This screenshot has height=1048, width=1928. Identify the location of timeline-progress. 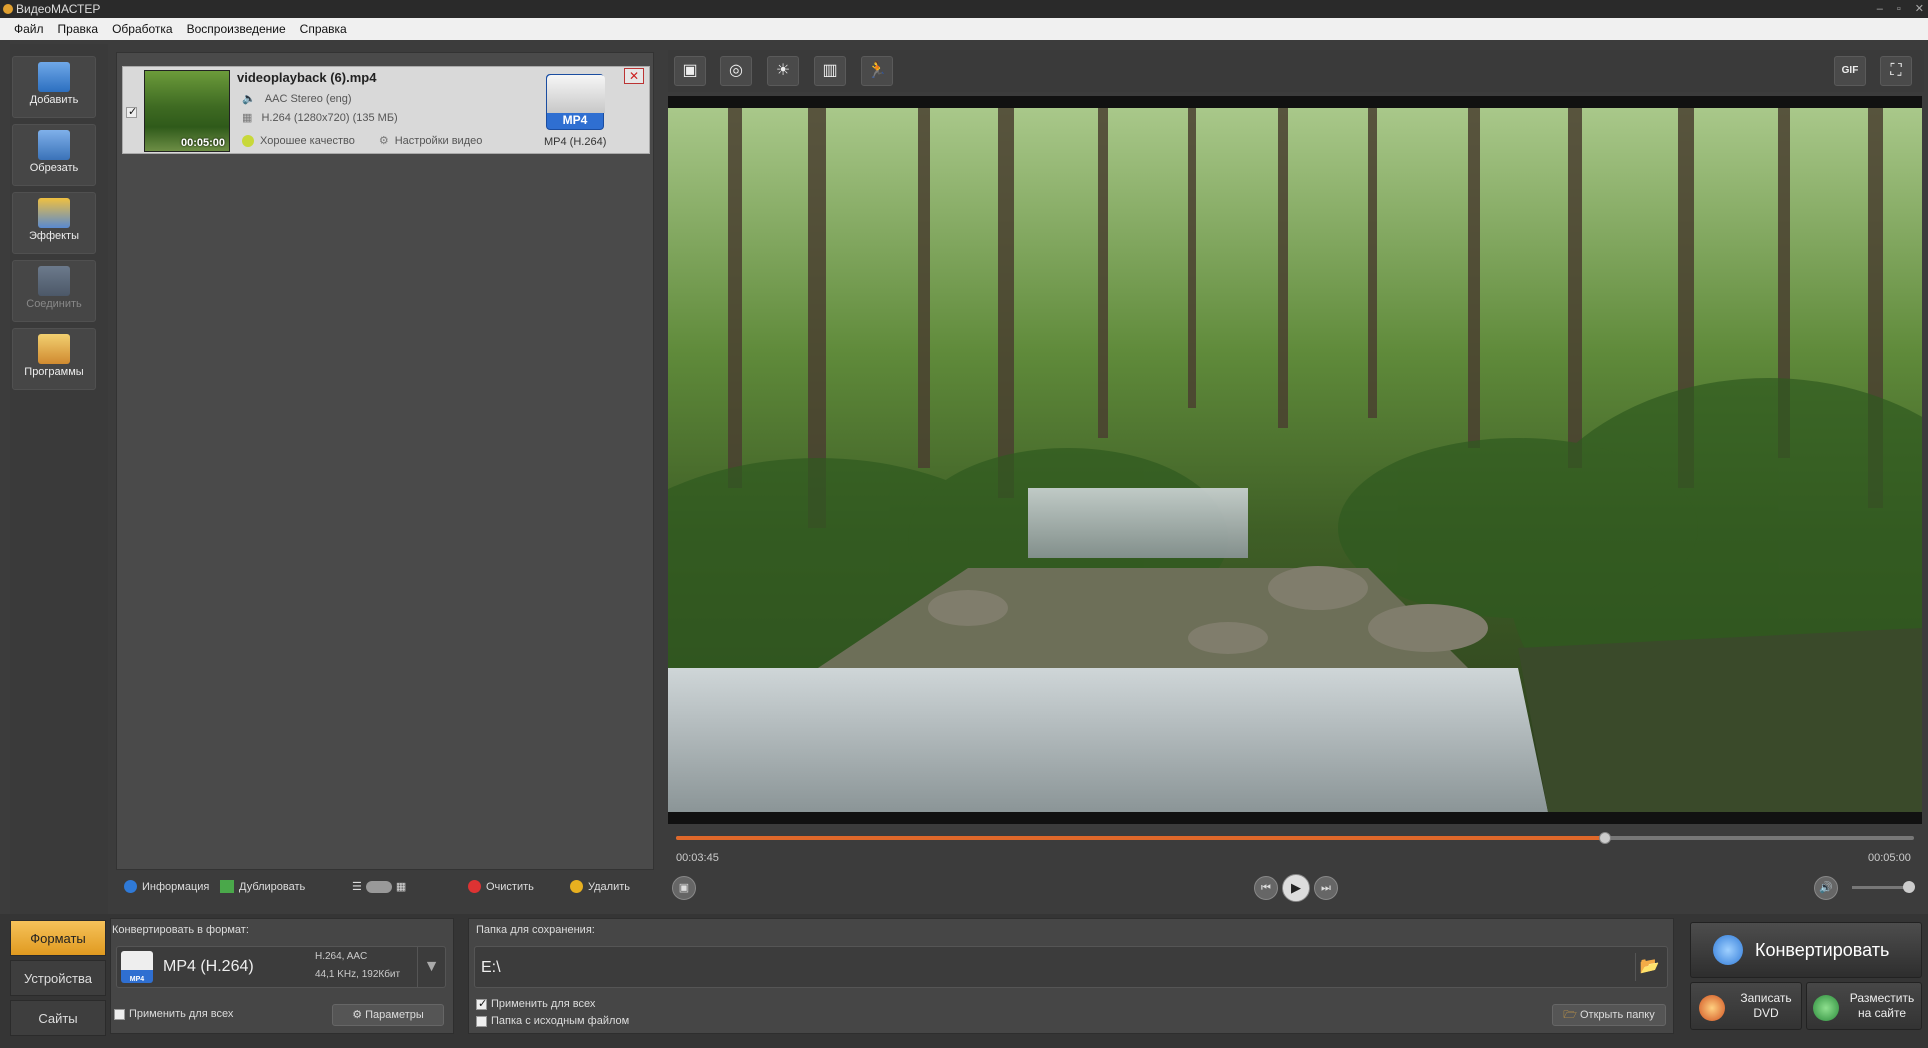
(1140, 838).